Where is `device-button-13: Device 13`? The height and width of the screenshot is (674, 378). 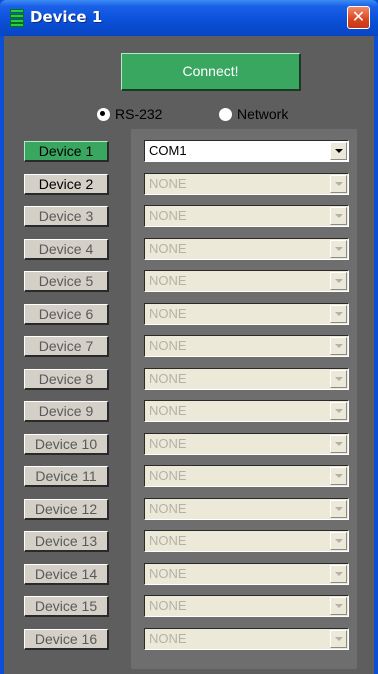 device-button-13: Device 13 is located at coordinates (66, 541).